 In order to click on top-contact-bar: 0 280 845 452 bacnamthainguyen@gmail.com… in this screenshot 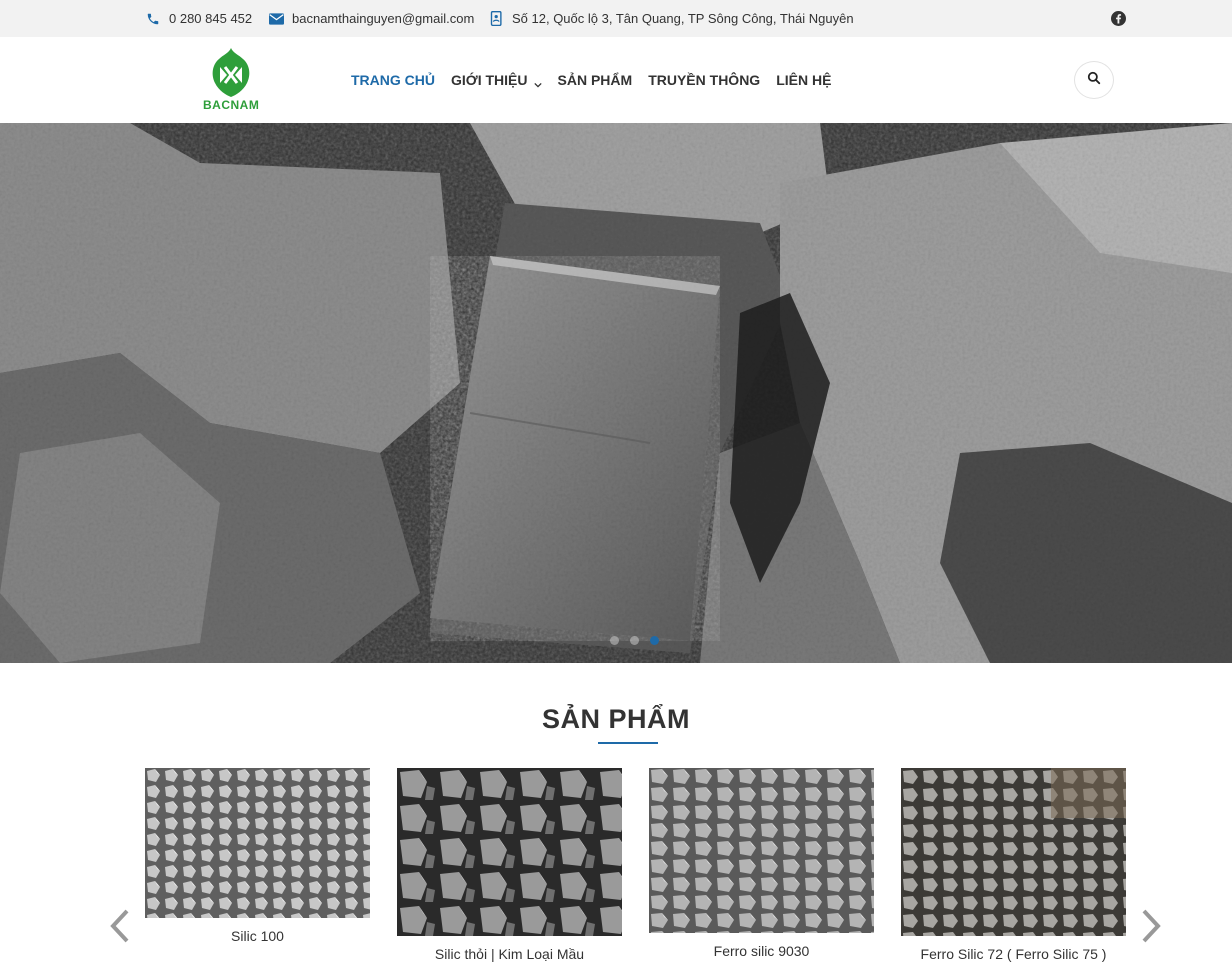, I will do `click(616, 18)`.